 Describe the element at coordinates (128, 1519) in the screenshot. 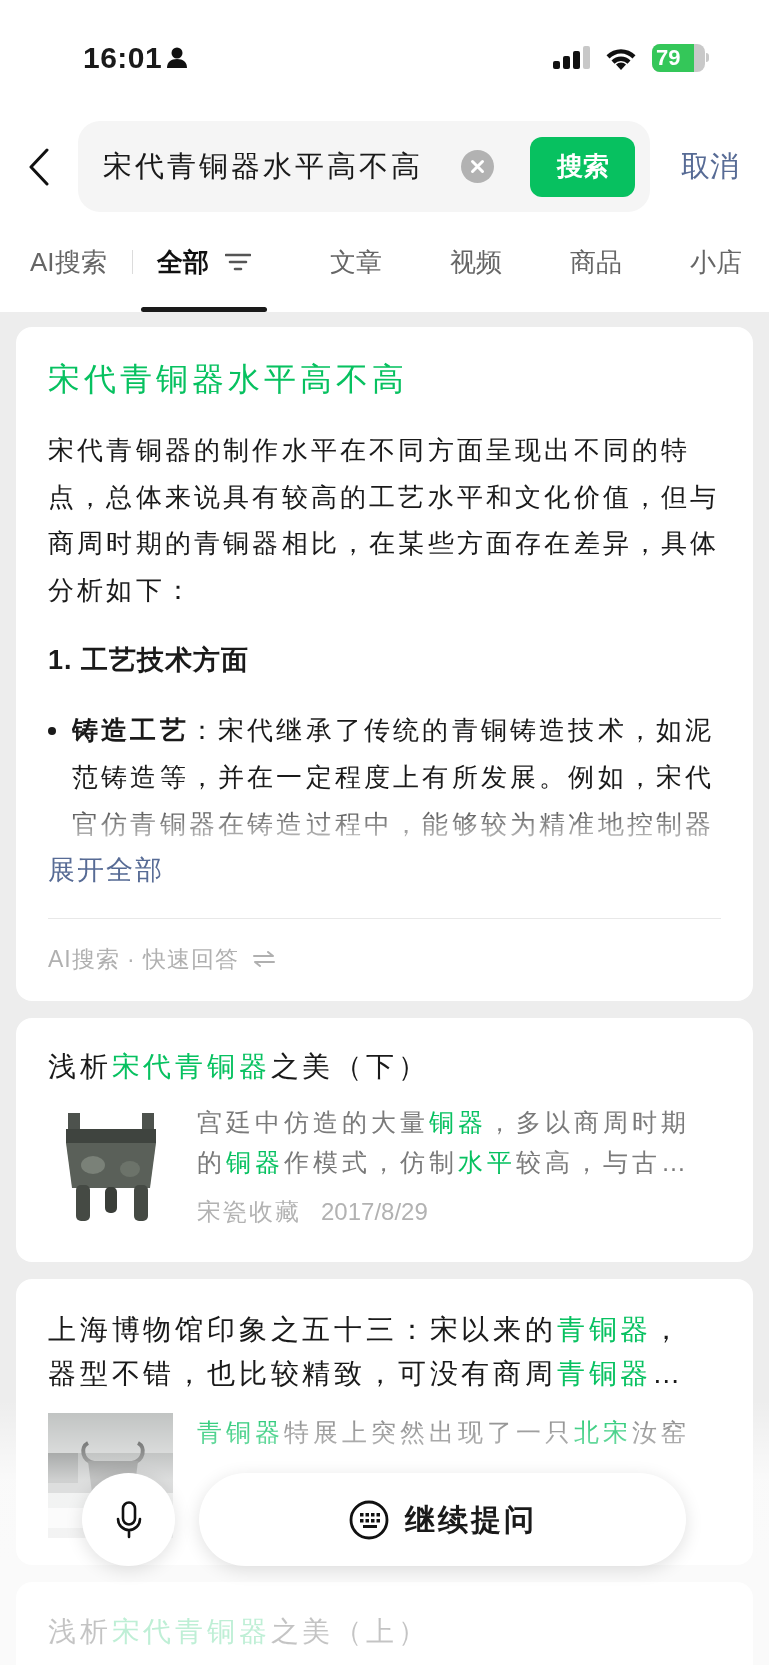

I see `microphone-icon` at that location.